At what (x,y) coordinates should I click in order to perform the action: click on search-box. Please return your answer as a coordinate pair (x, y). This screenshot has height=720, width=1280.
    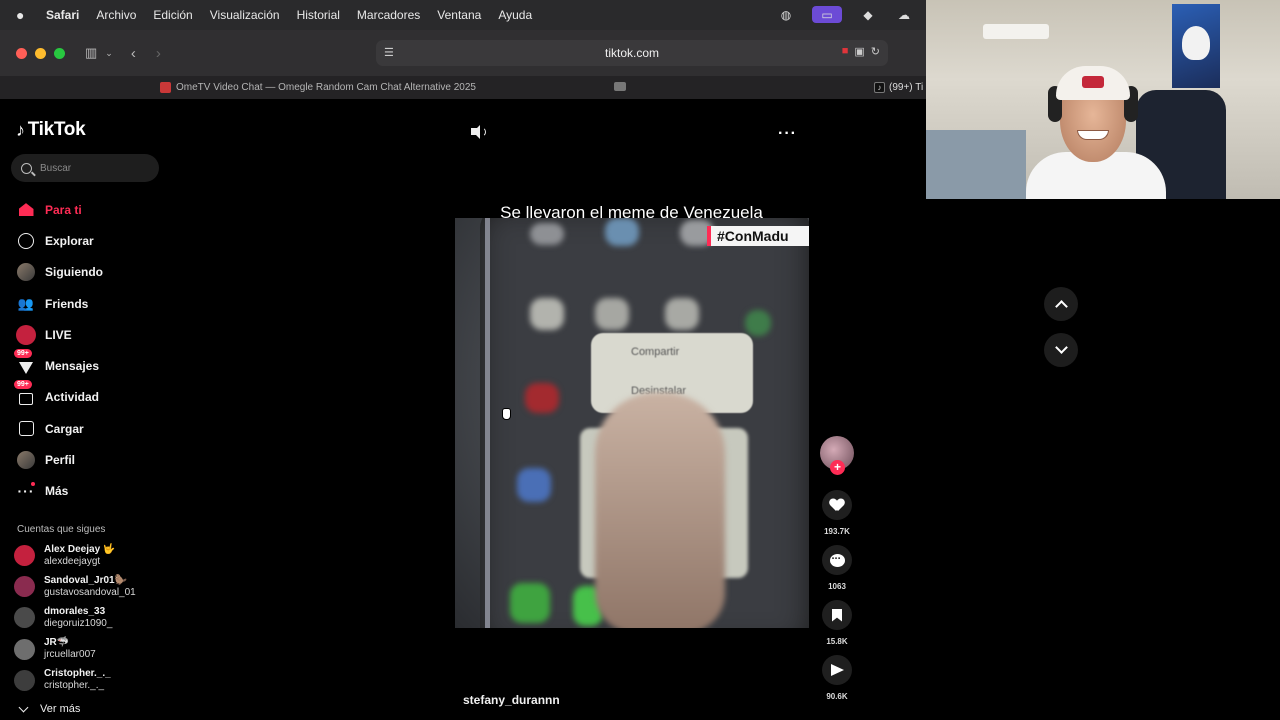
    Looking at the image, I should click on (85, 168).